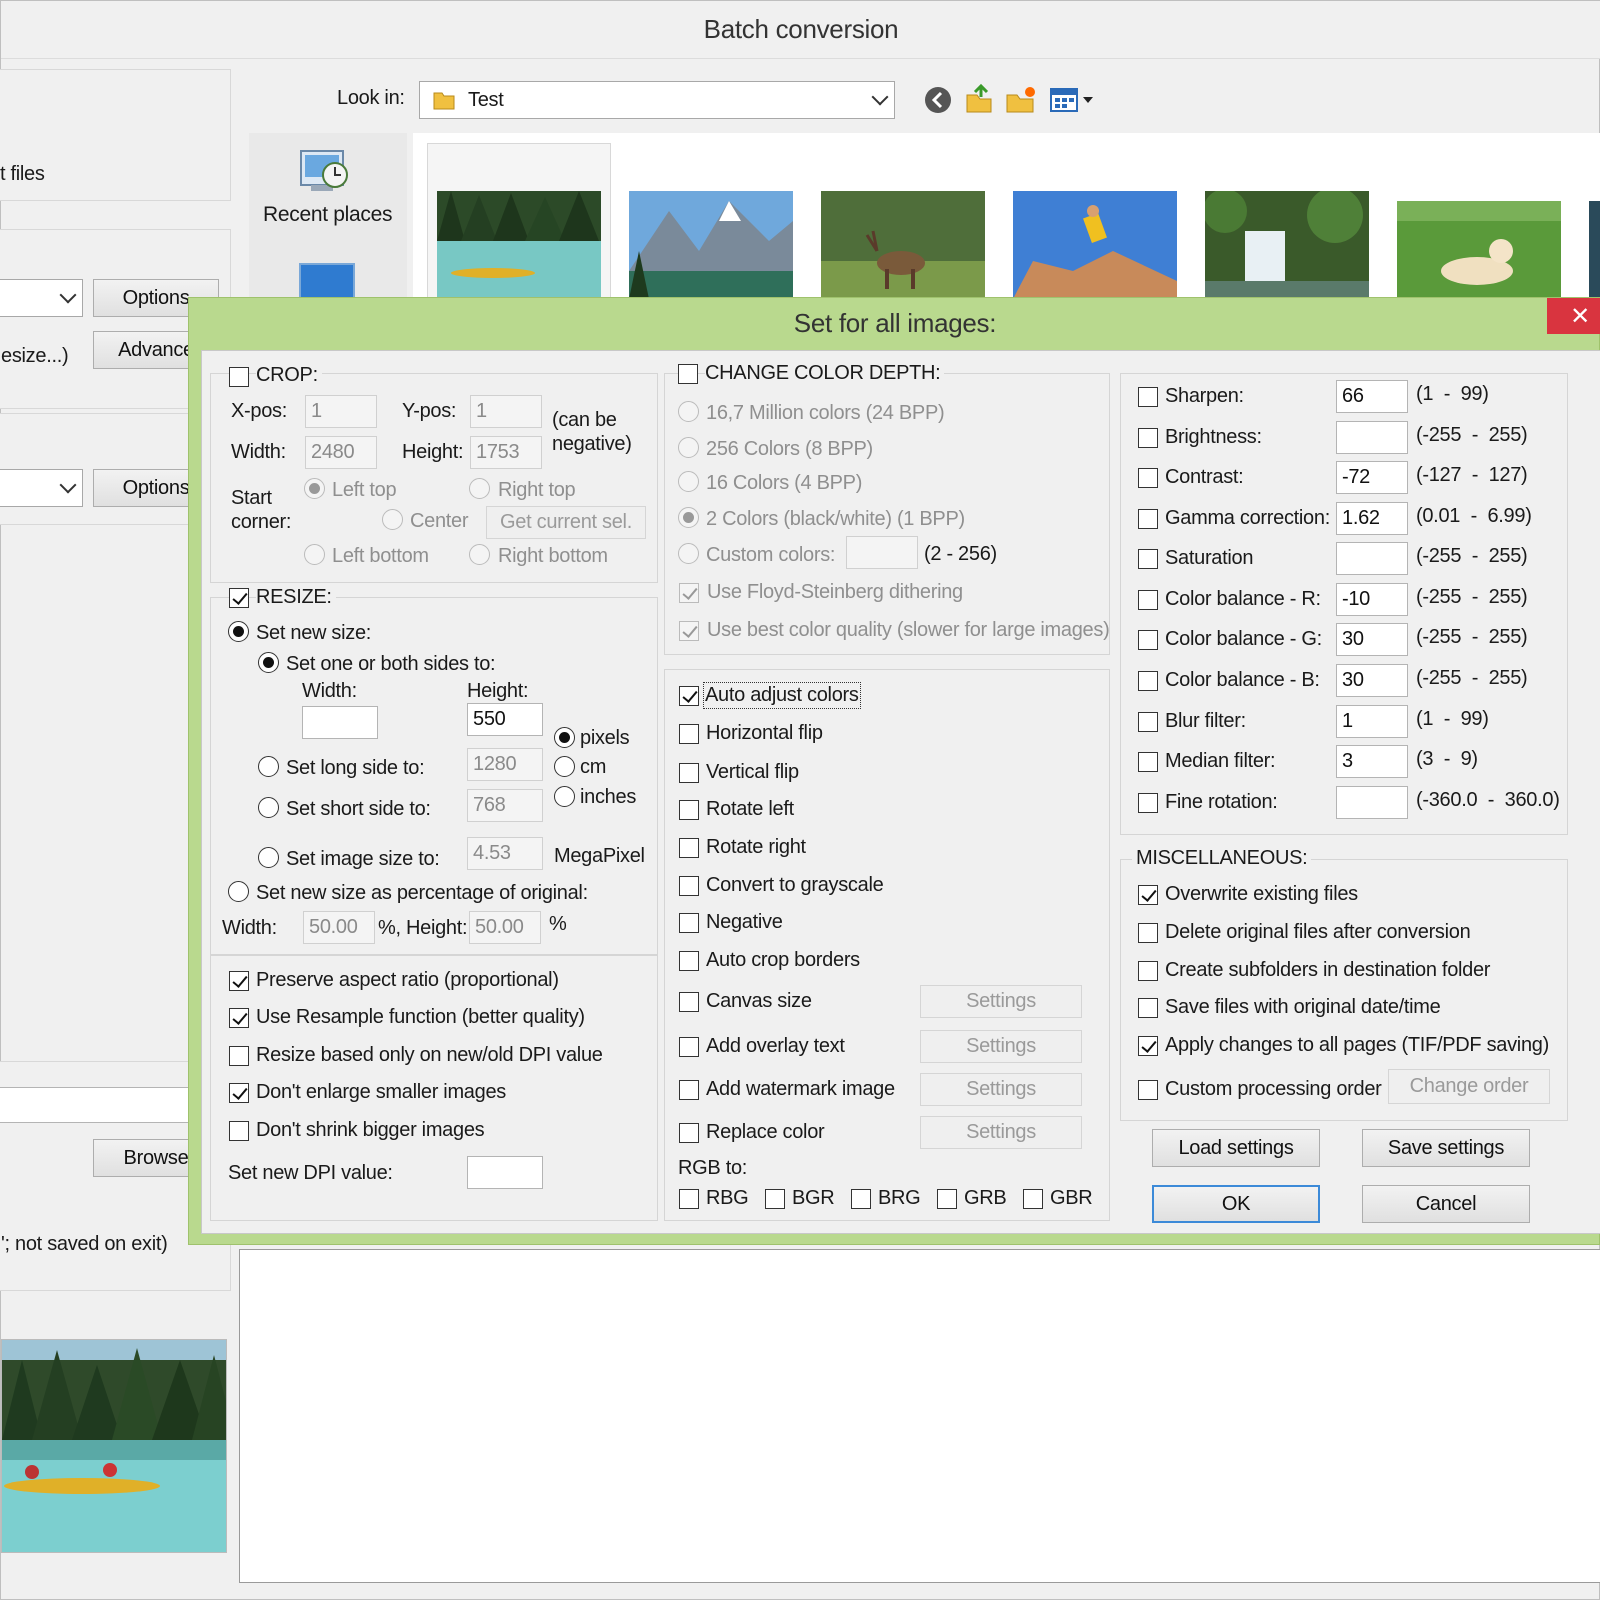 The image size is (1600, 1600). Describe the element at coordinates (1594, 250) in the screenshot. I see `thumbnail-partial` at that location.